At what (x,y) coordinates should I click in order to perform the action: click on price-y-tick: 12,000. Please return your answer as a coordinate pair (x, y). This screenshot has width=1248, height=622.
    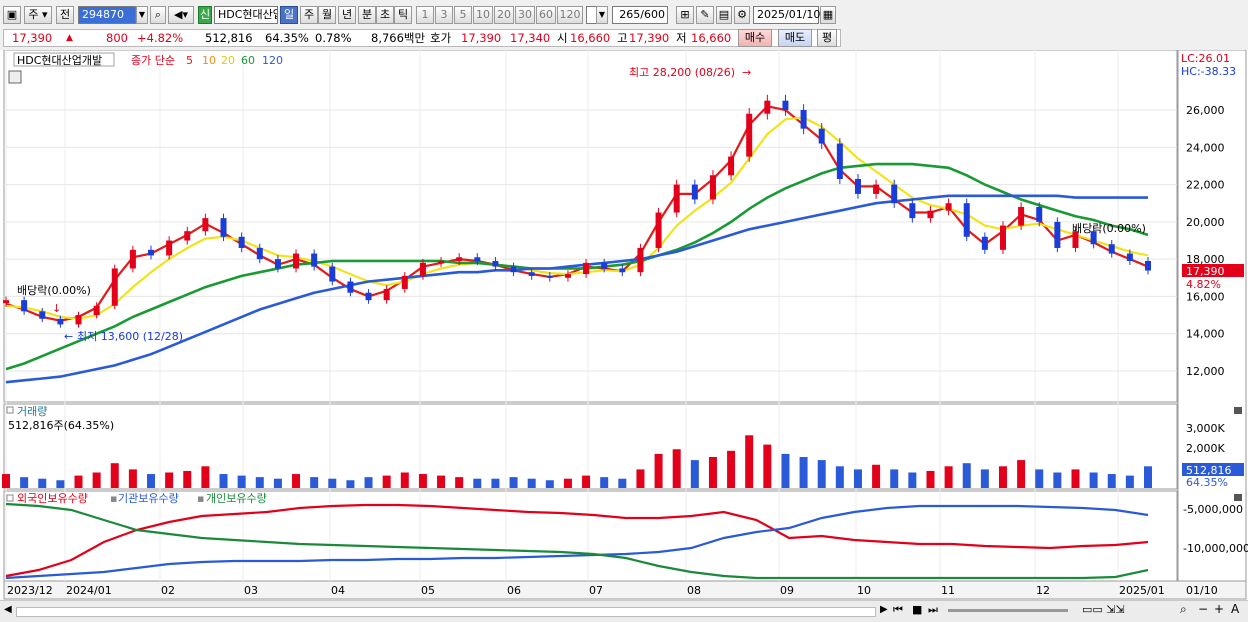
    Looking at the image, I should click on (1205, 371).